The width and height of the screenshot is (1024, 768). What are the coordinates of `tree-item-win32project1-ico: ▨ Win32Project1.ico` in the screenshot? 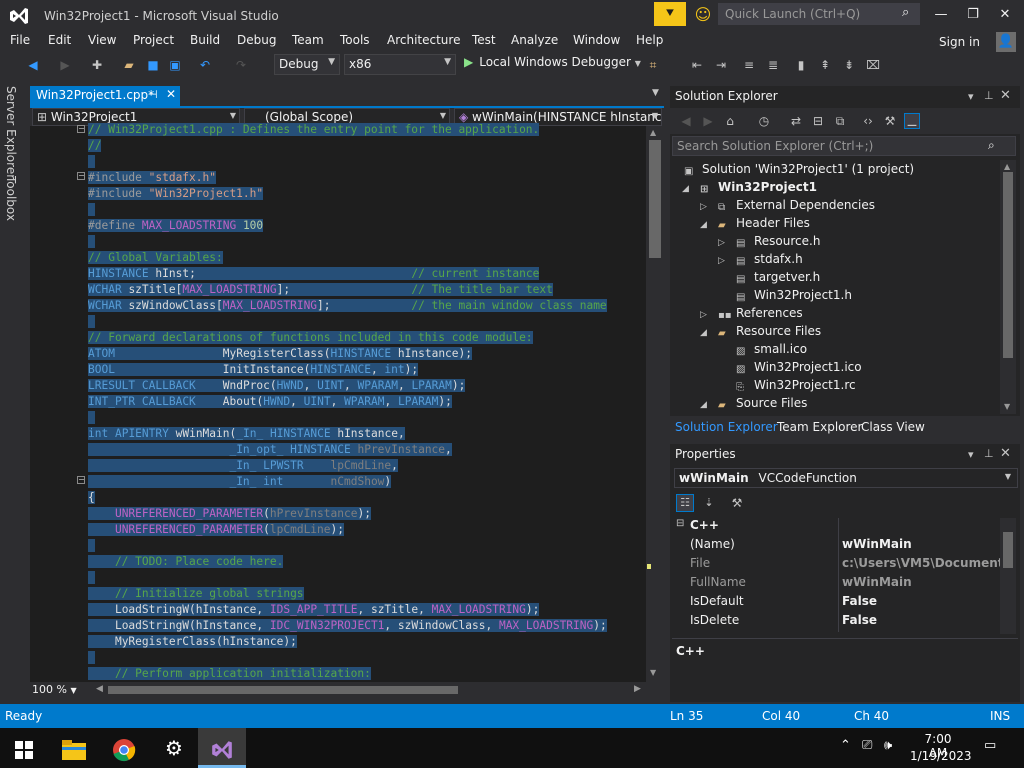 It's located at (799, 368).